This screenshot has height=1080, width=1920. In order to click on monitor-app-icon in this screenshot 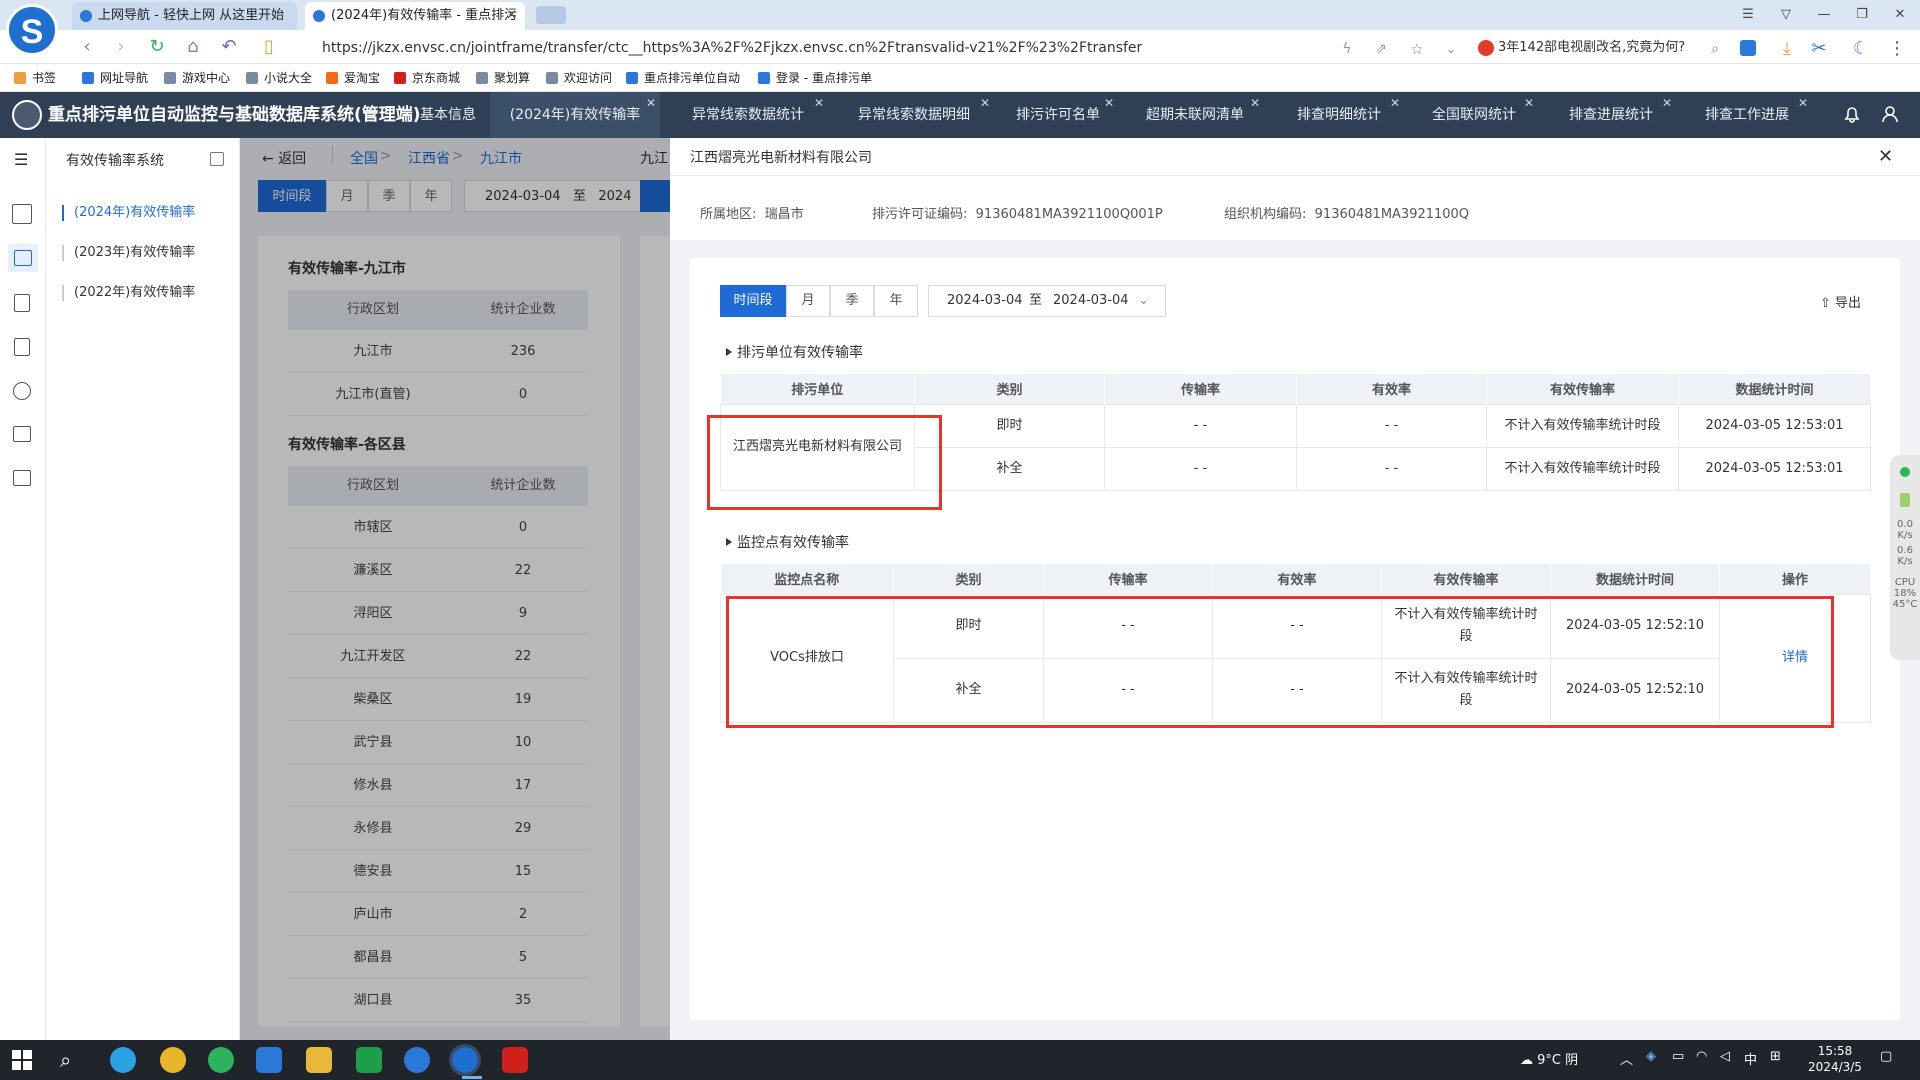, I will do `click(369, 1060)`.